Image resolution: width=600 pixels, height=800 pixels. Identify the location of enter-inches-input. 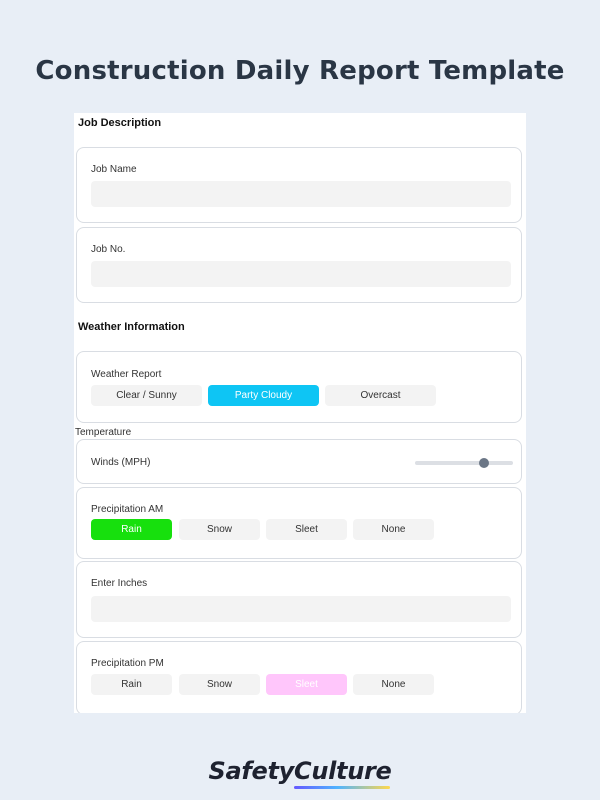
(301, 609).